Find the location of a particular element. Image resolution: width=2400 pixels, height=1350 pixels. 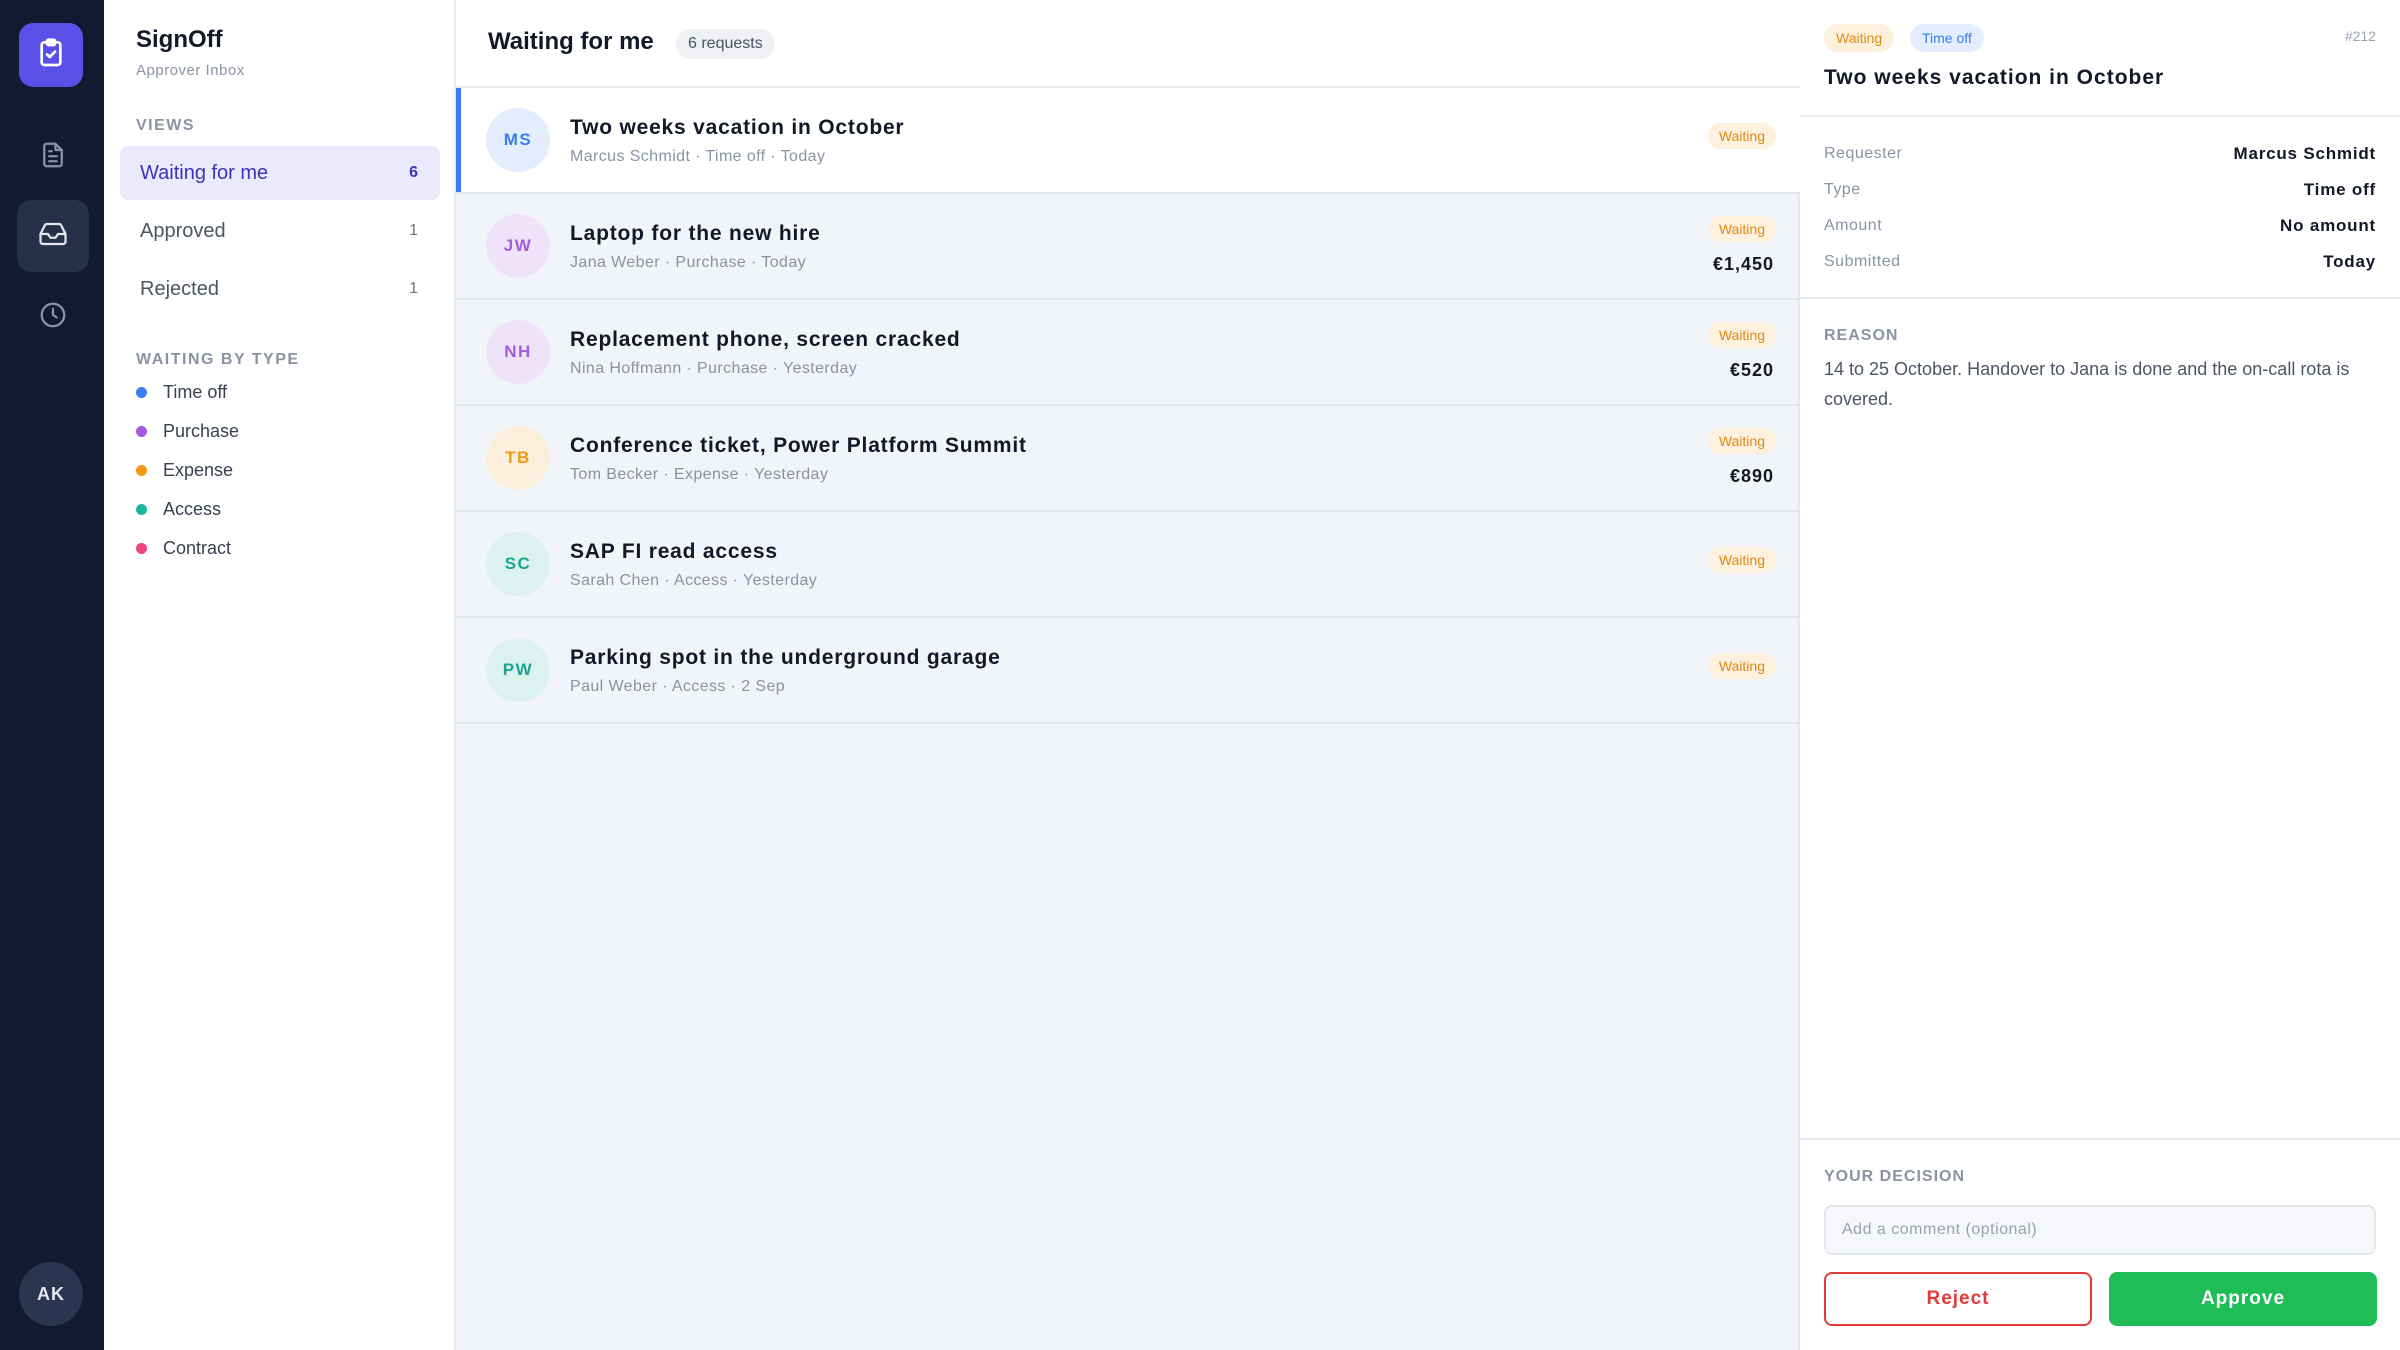

approve-button: Approve is located at coordinates (2243, 1299).